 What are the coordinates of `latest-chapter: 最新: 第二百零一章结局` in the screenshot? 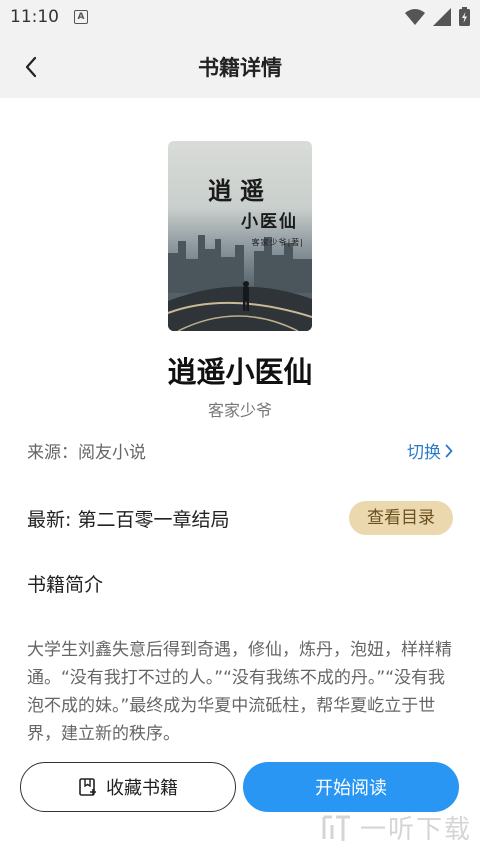 It's located at (128, 518).